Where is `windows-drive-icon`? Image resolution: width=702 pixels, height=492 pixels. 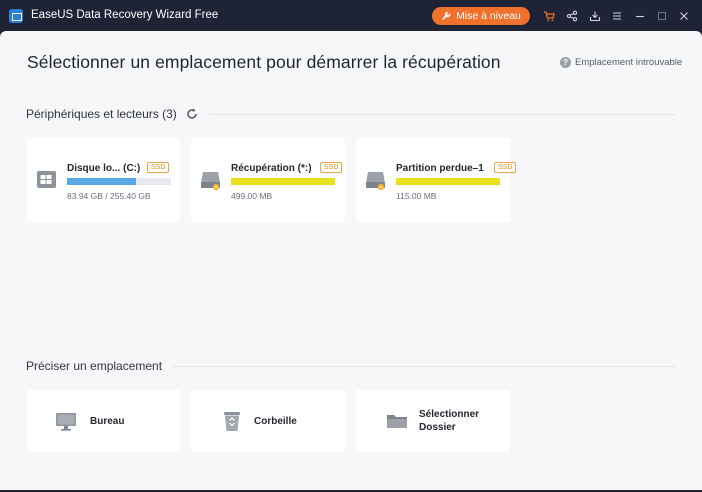 windows-drive-icon is located at coordinates (46, 179).